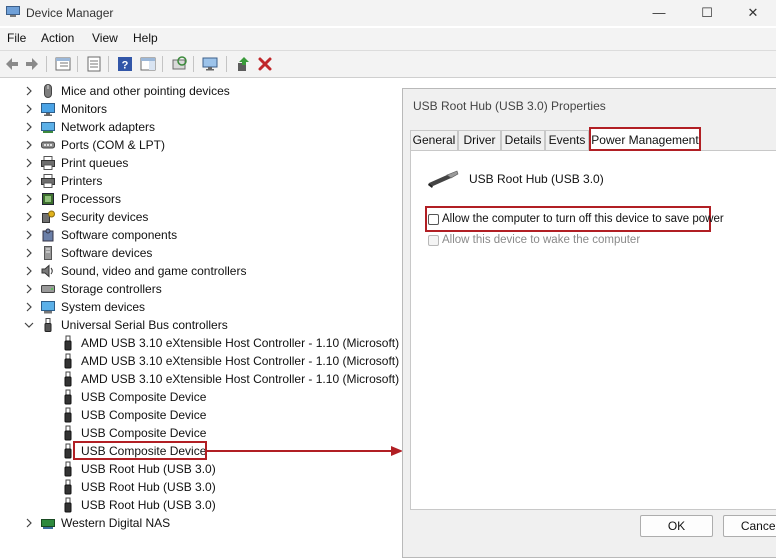 The width and height of the screenshot is (776, 558). I want to click on wake-computer-label: Allow this device to wake the computer, so click(541, 240).